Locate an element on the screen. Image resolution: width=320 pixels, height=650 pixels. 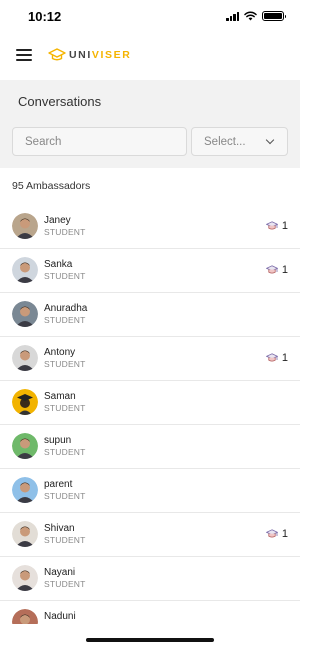
search-input: Search is located at coordinates (99, 141).